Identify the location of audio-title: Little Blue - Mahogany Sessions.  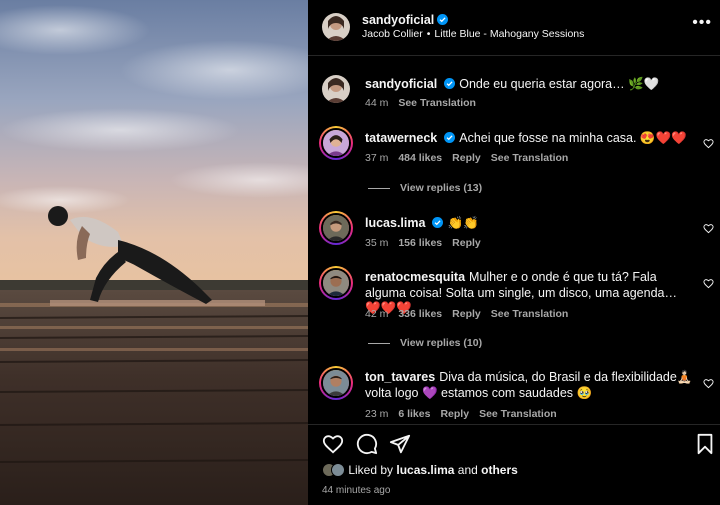
(509, 34).